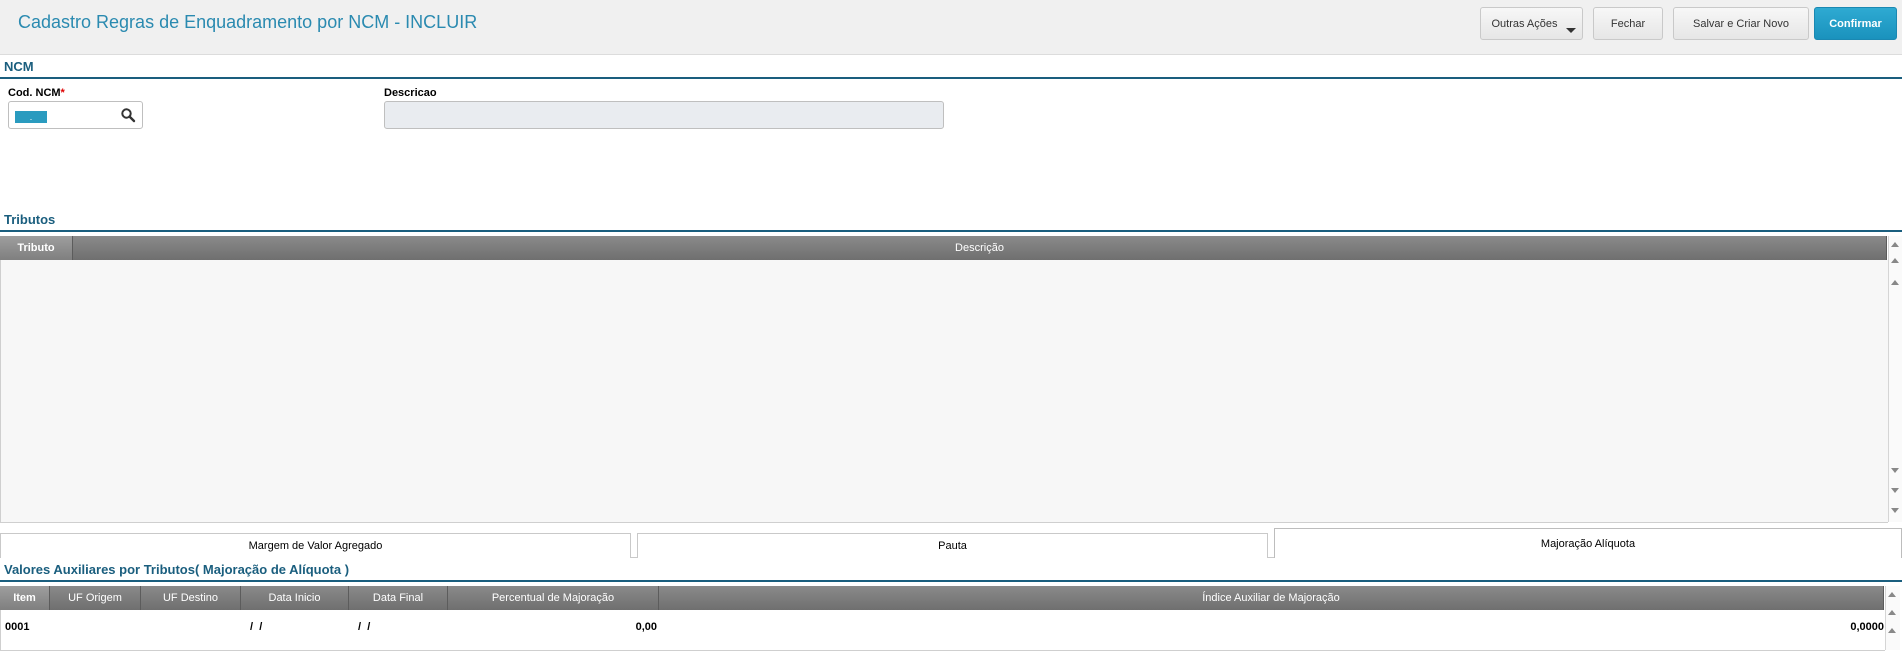 The height and width of the screenshot is (651, 1902). Describe the element at coordinates (398, 598) in the screenshot. I see `col-header-data-final: Data Final` at that location.